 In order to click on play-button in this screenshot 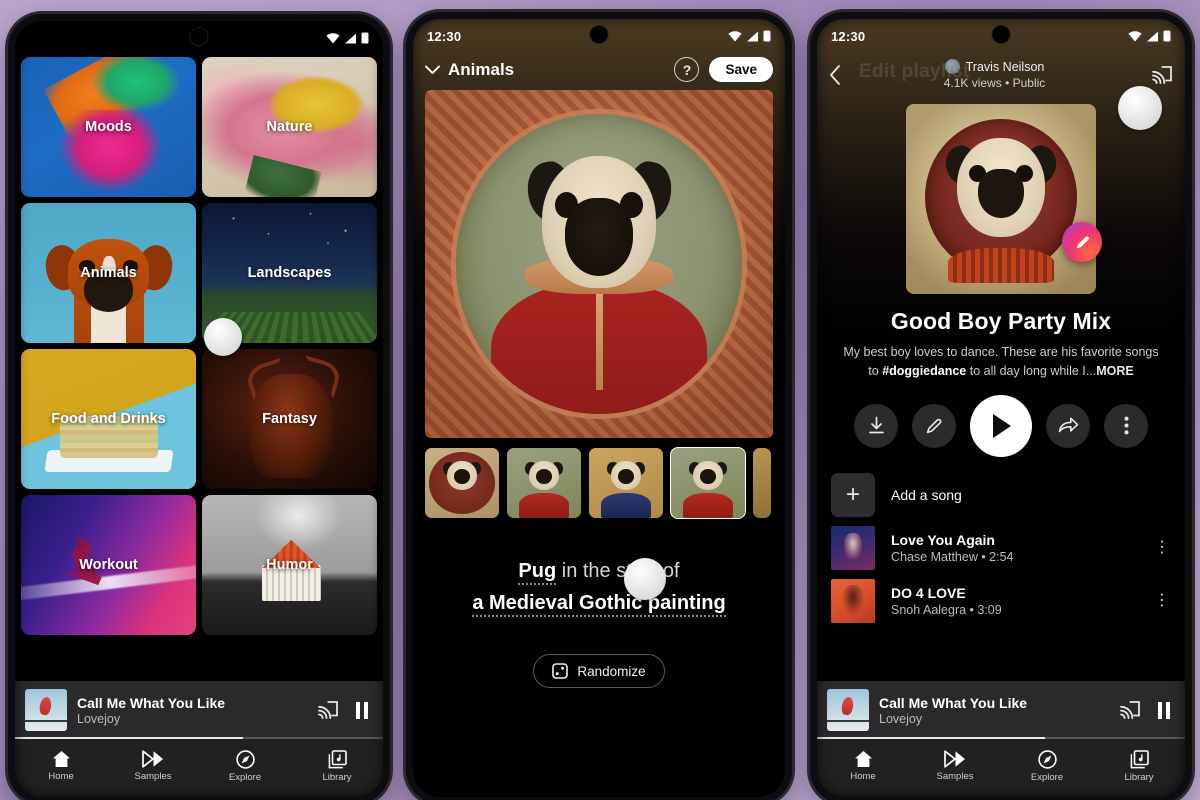, I will do `click(1001, 425)`.